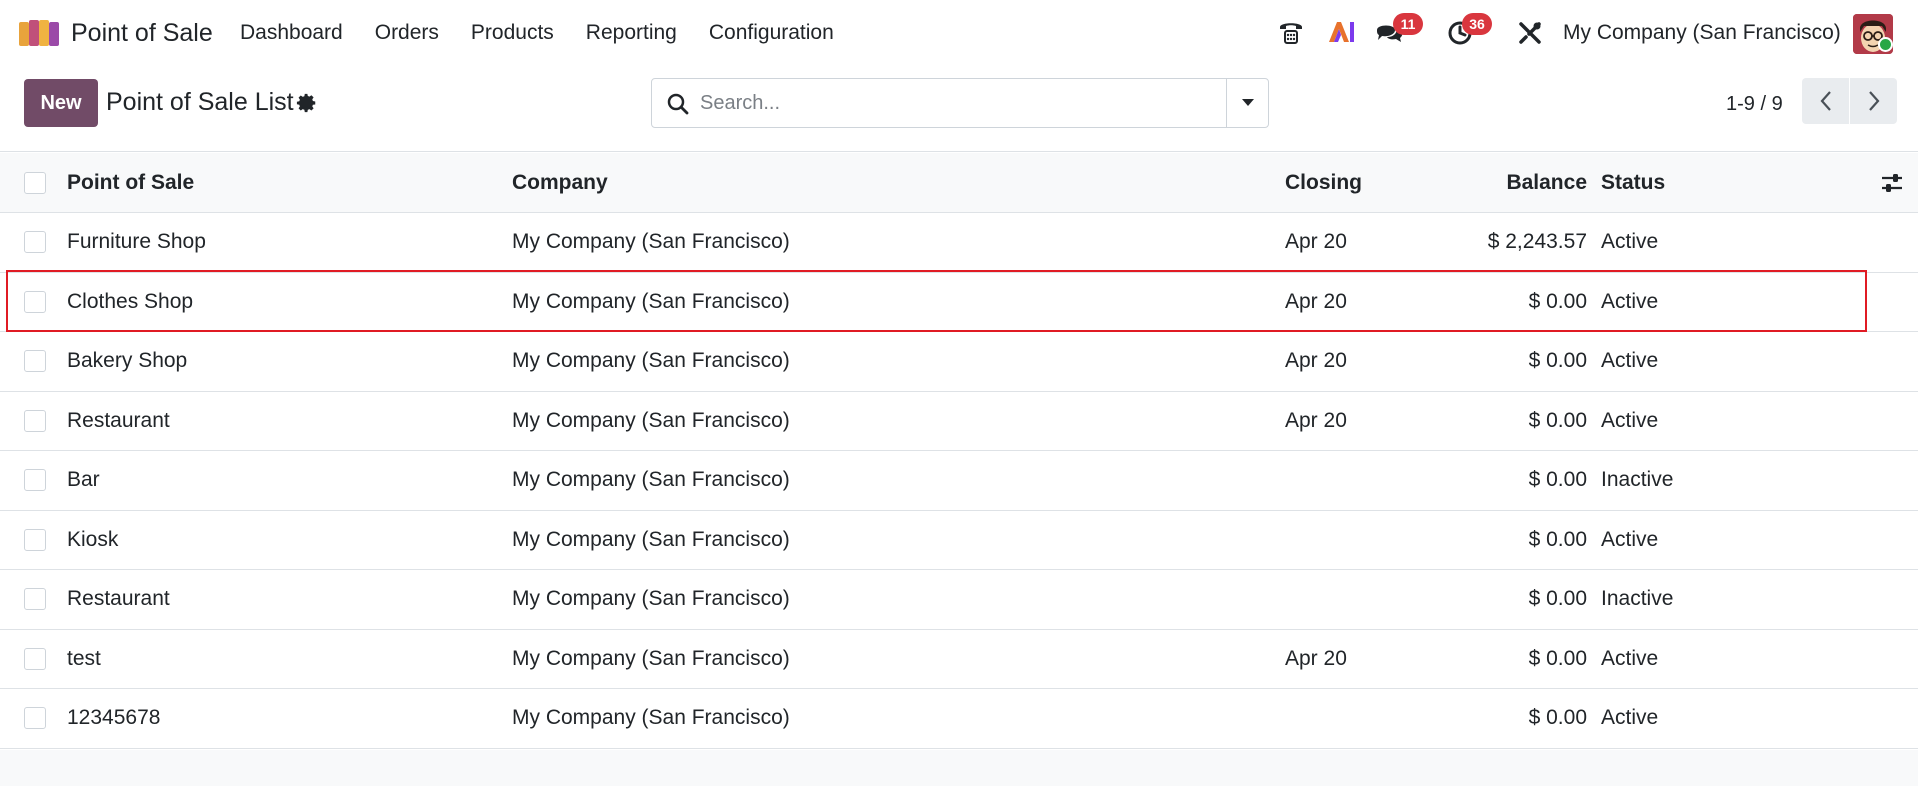 This screenshot has height=786, width=1918. What do you see at coordinates (84, 658) in the screenshot?
I see `pos-name: test` at bounding box center [84, 658].